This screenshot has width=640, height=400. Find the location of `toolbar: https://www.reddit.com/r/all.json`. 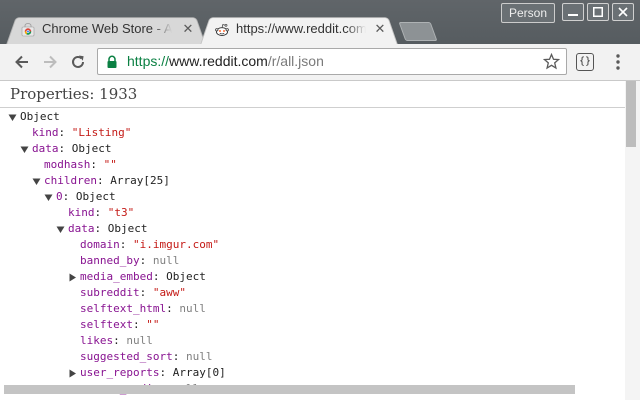

toolbar: https://www.reddit.com/r/all.json is located at coordinates (320, 62).